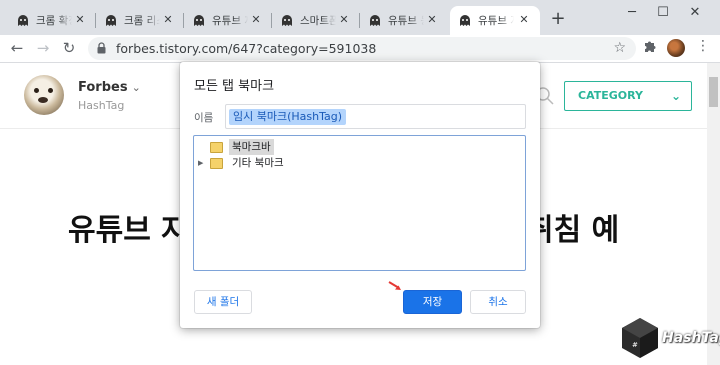  I want to click on avatar, so click(44, 95).